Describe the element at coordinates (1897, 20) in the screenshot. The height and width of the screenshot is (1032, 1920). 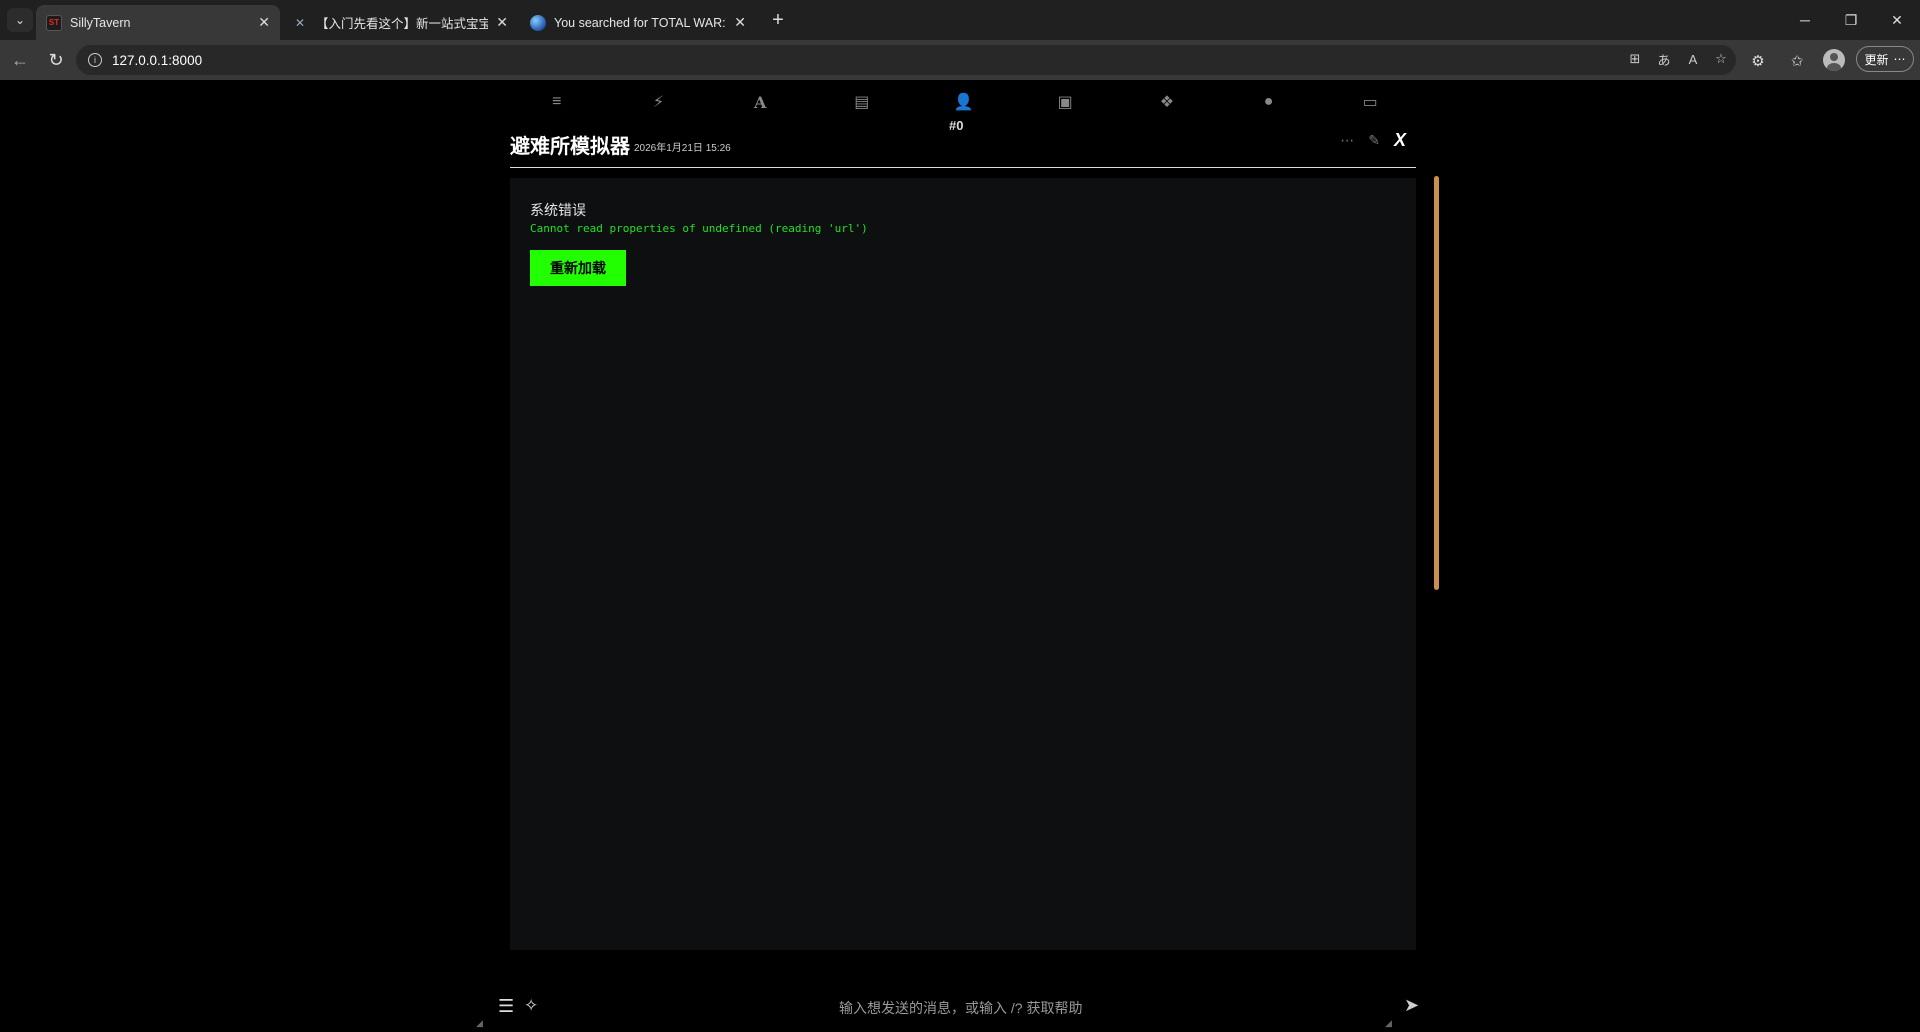
I see `close-window-button: ✕` at that location.